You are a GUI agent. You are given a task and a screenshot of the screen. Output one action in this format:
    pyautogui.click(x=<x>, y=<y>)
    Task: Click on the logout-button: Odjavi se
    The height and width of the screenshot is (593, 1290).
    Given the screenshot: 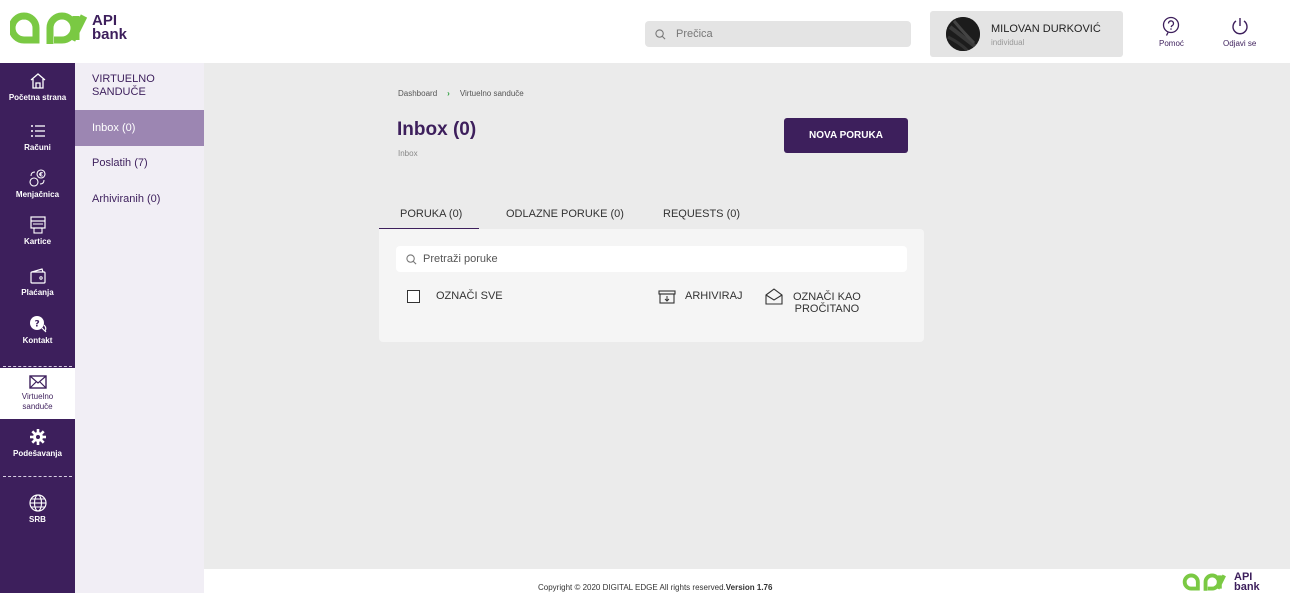 What is the action you would take?
    pyautogui.click(x=1239, y=32)
    